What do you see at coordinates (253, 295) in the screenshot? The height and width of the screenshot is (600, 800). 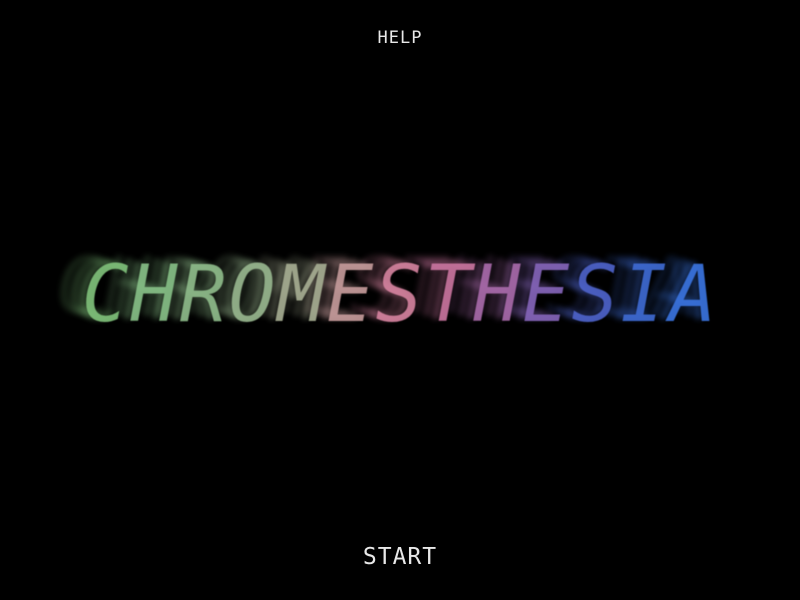 I see `title-letter: O` at bounding box center [253, 295].